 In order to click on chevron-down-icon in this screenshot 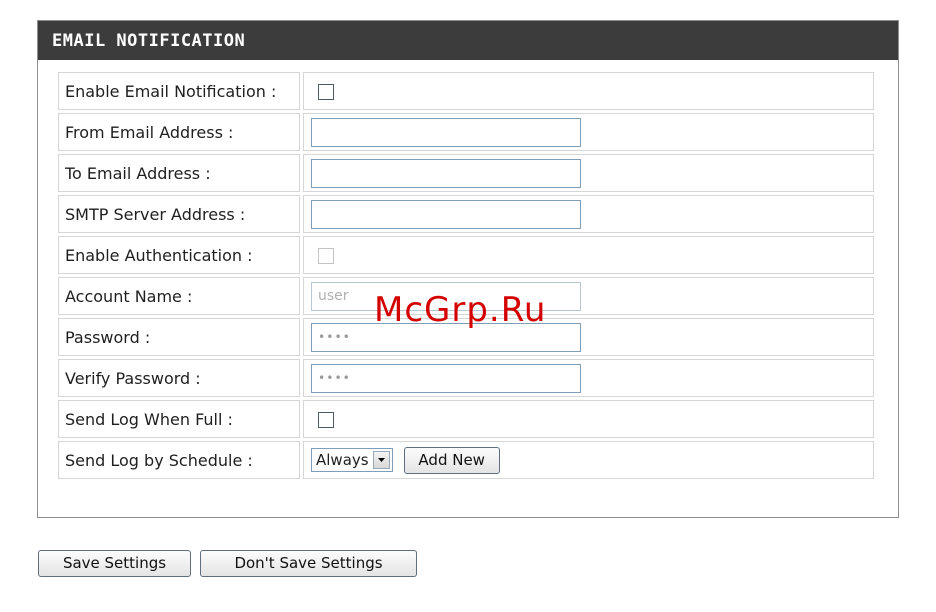, I will do `click(381, 460)`.